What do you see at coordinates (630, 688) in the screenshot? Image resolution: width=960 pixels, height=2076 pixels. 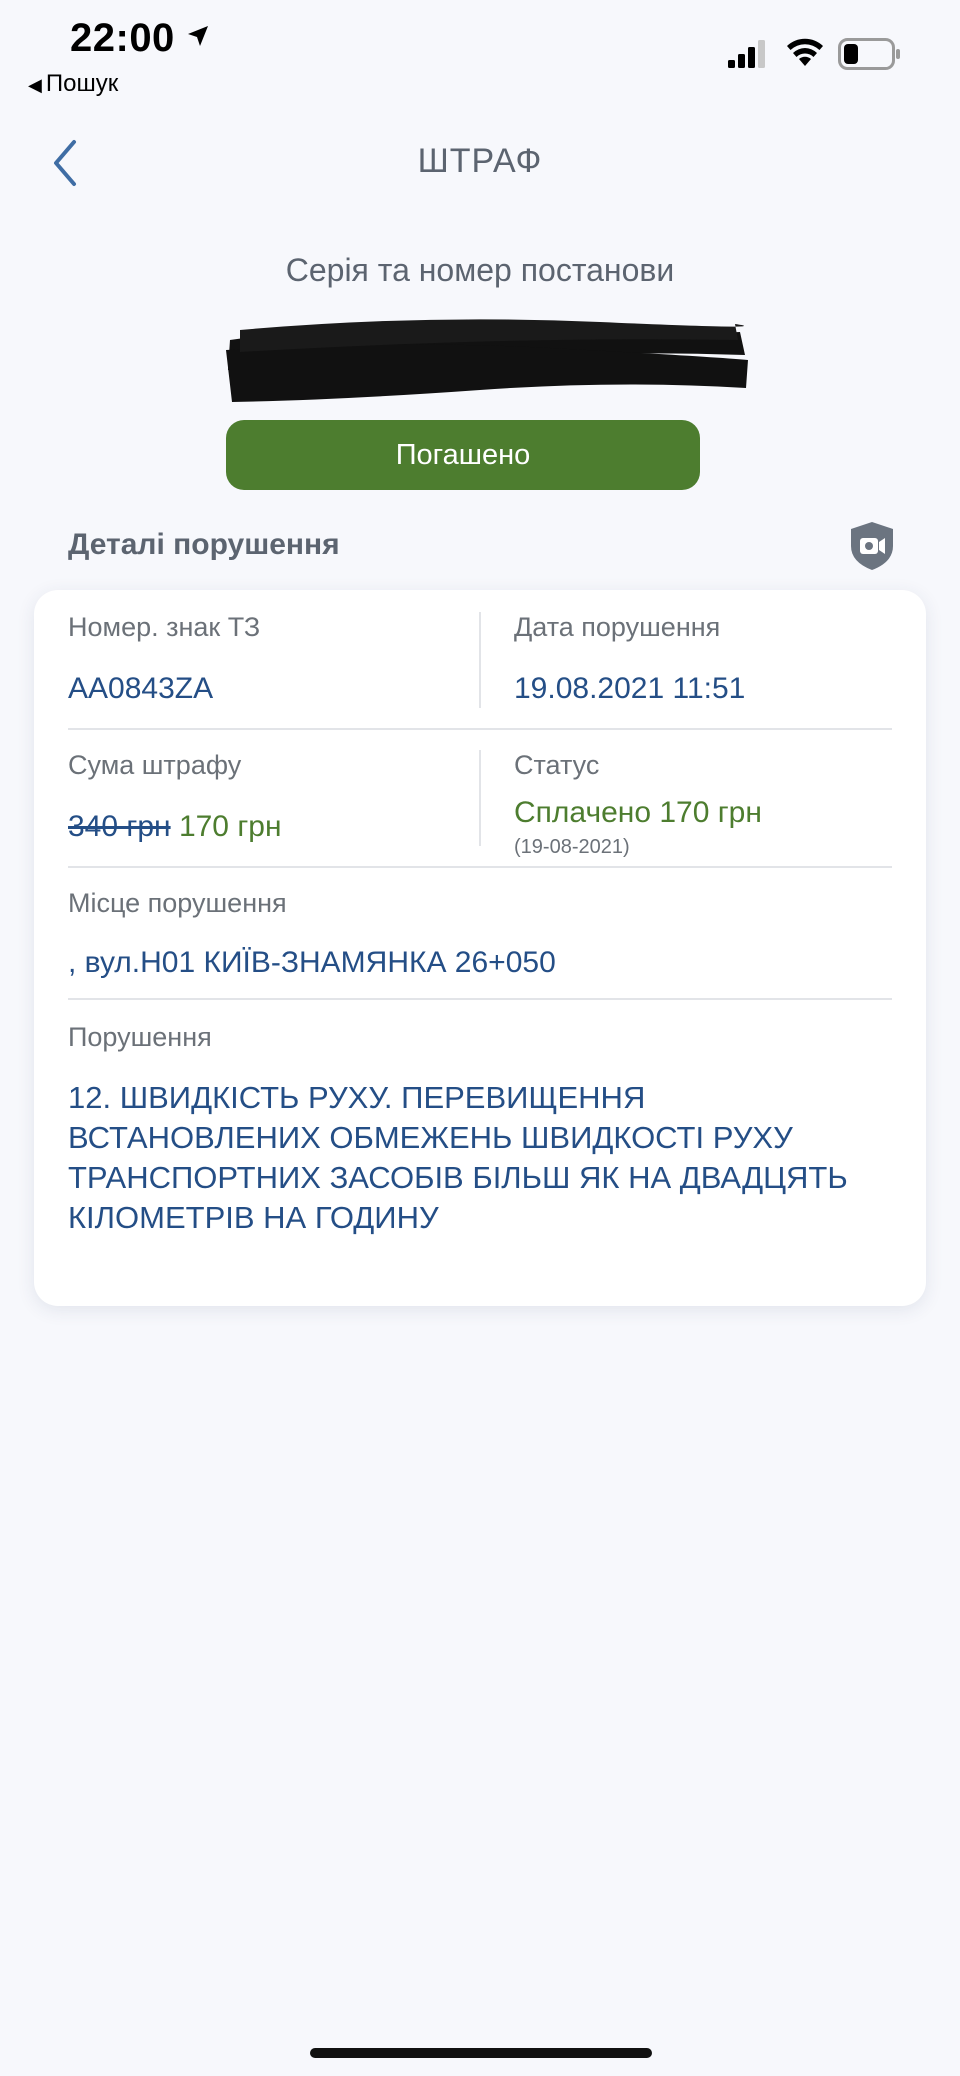 I see `violation-date-value: 19.08.2021 11:51` at bounding box center [630, 688].